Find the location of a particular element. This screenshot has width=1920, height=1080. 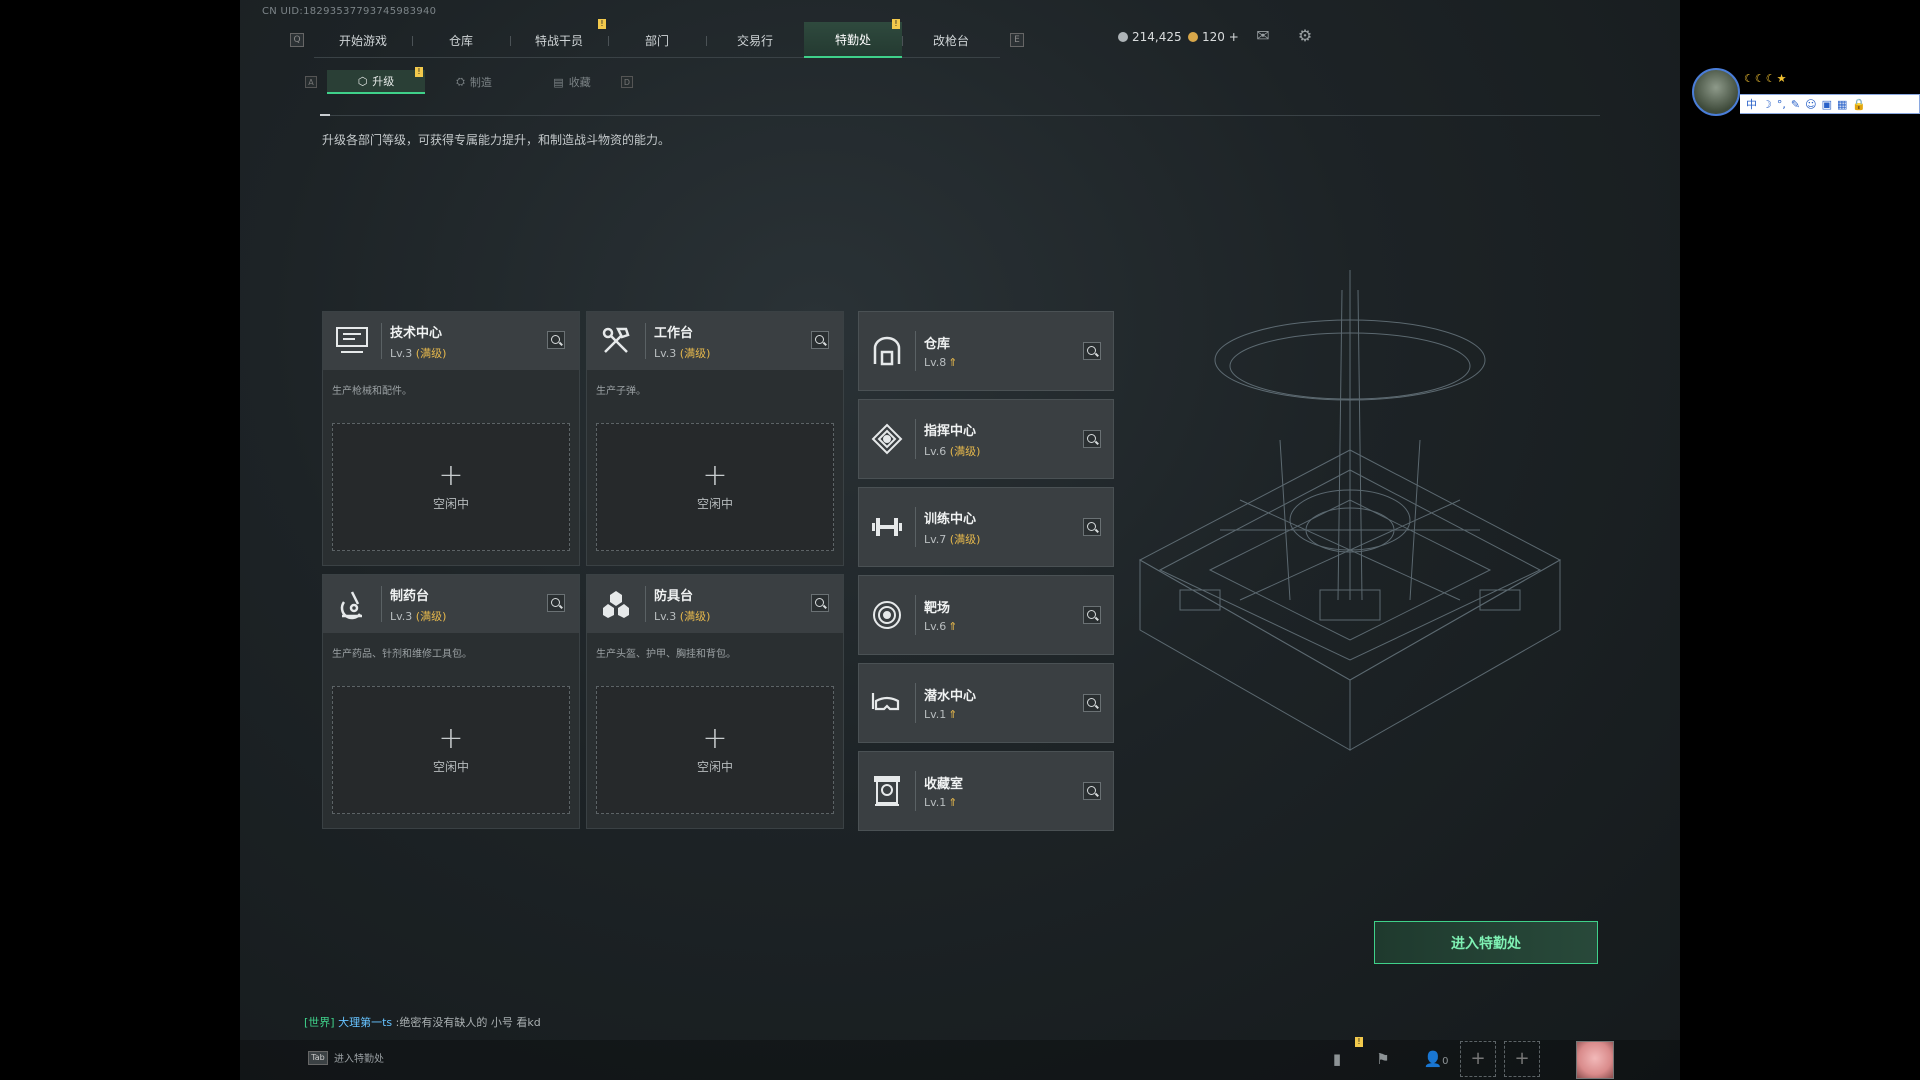

sub-tab-2: ▤ 收藏 is located at coordinates (572, 82).